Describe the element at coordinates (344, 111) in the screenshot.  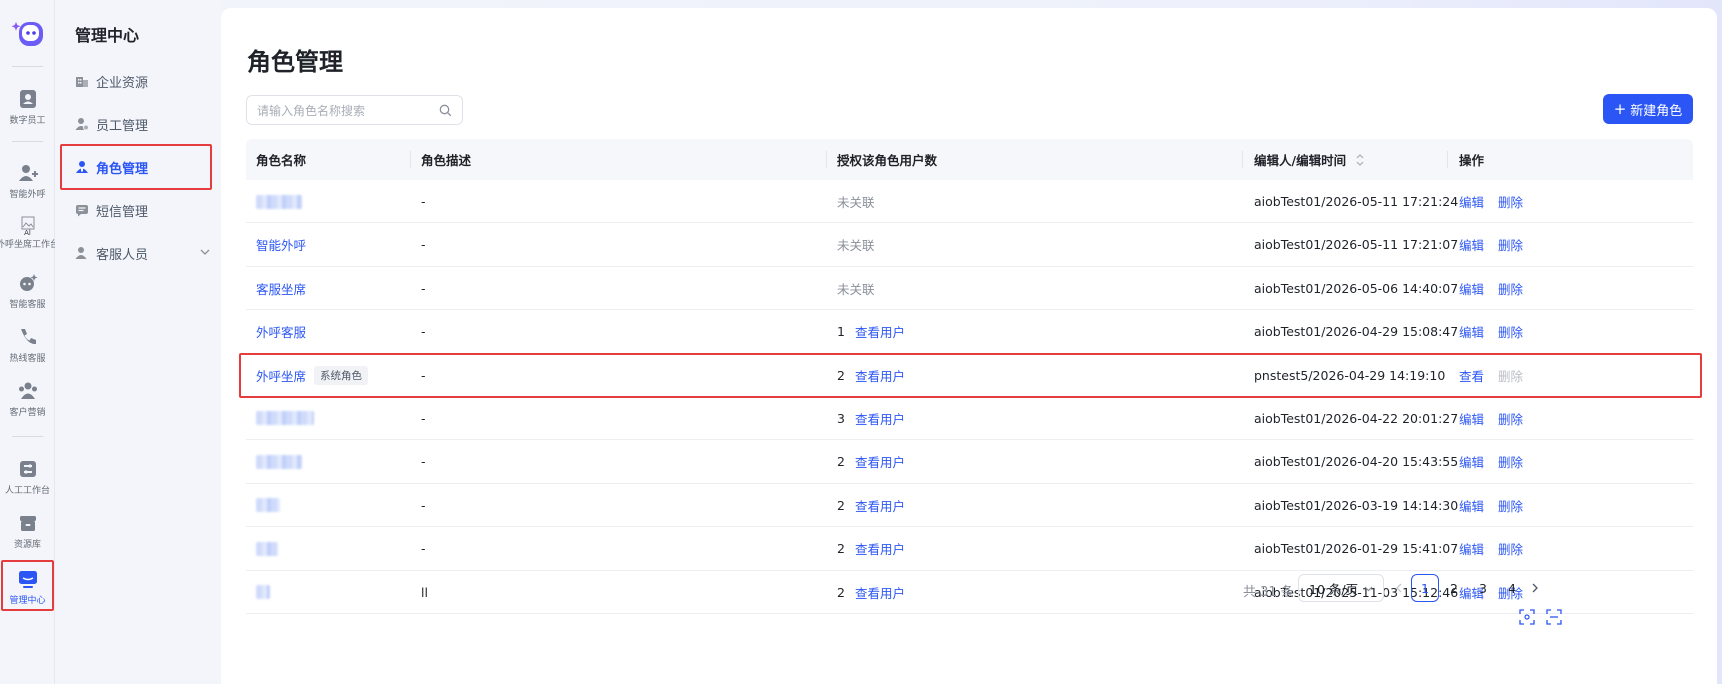
I see `search-input` at that location.